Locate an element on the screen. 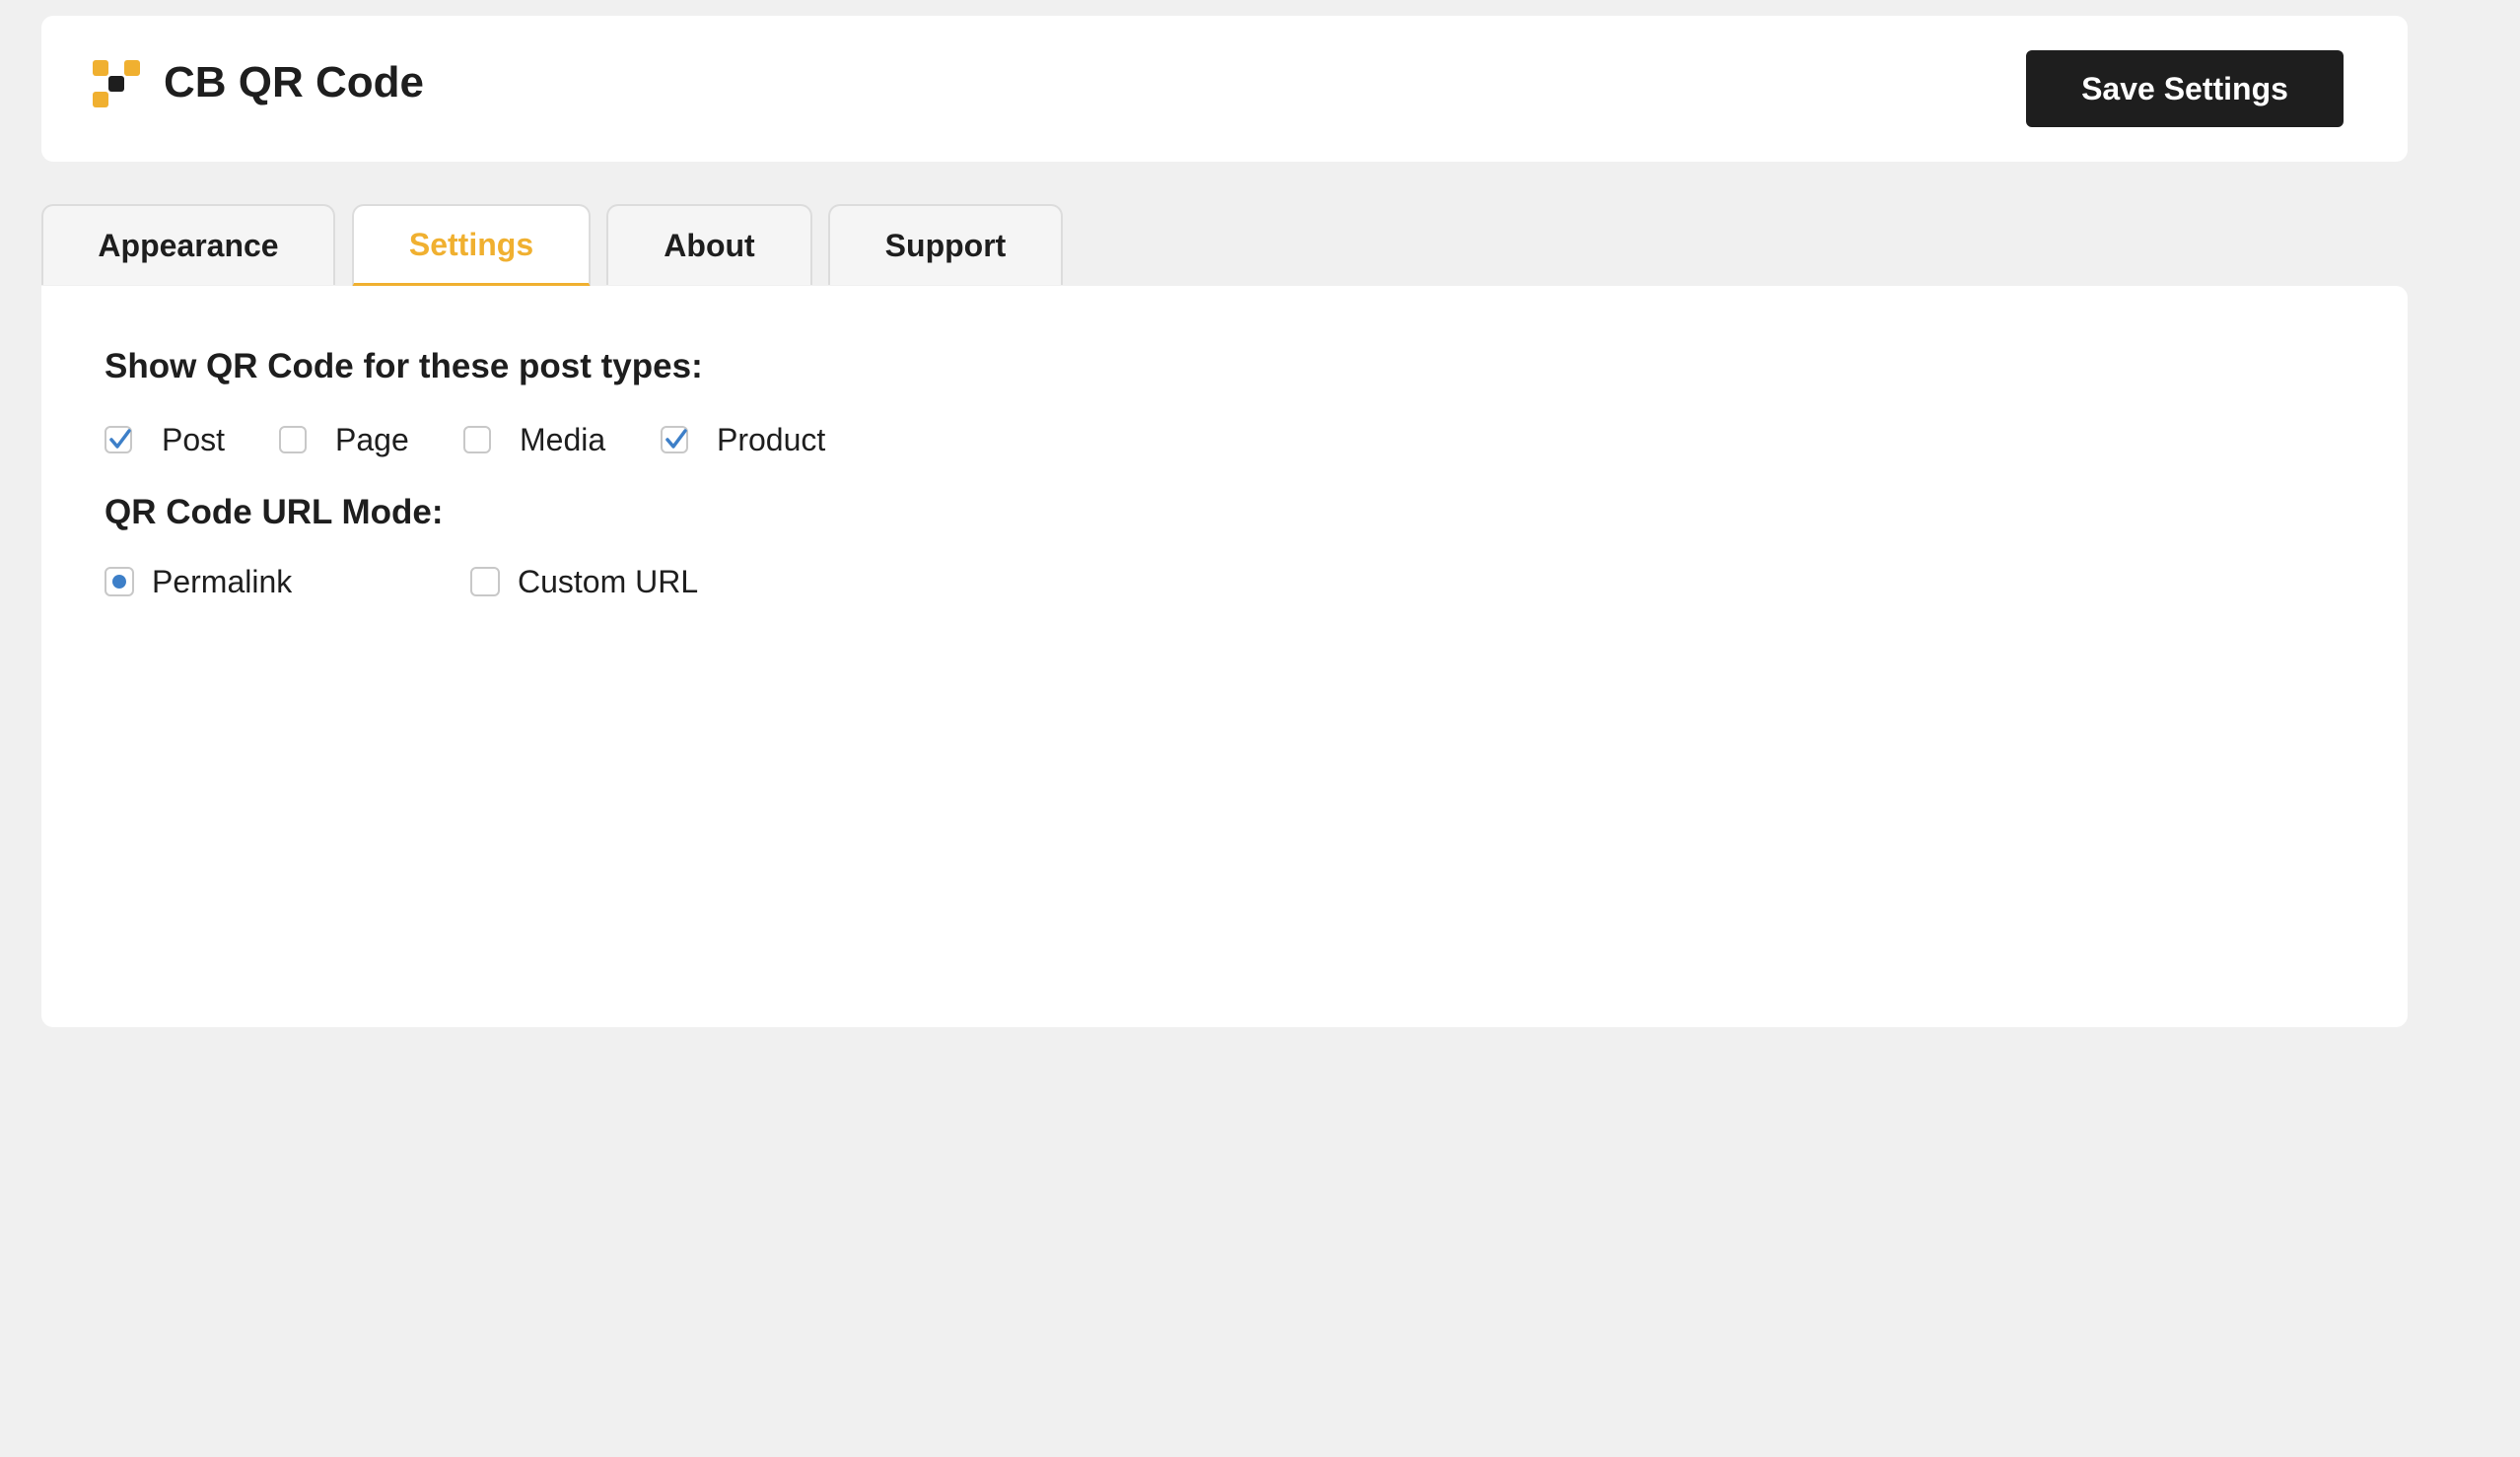 Image resolution: width=2520 pixels, height=1457 pixels. qr-code-icon is located at coordinates (118, 86).